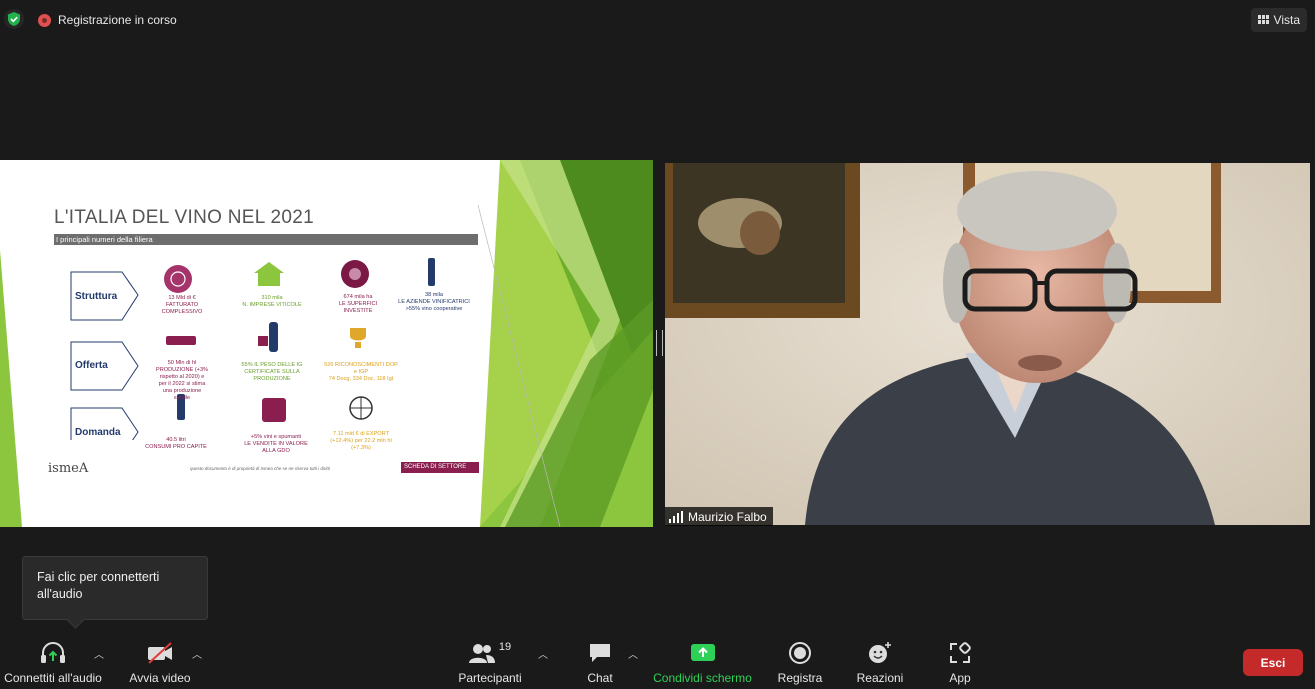 This screenshot has width=1315, height=689. Describe the element at coordinates (358, 304) in the screenshot. I see `stat-text: 674 mila ha LE SUPERFICI INVESTITE` at that location.